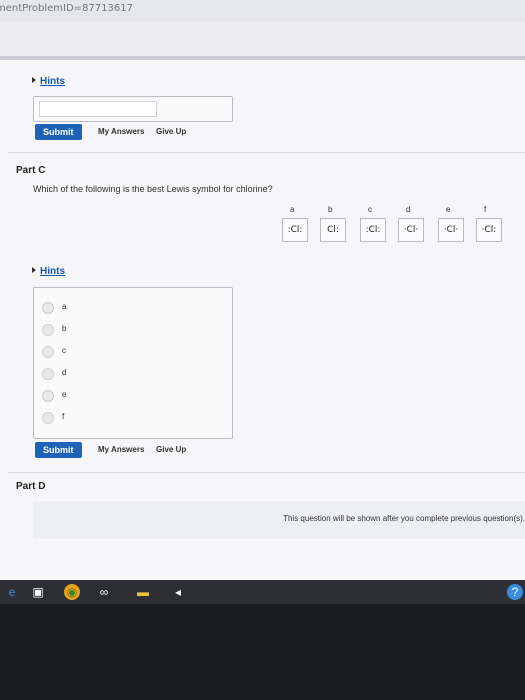 Image resolution: width=525 pixels, height=700 pixels. Describe the element at coordinates (98, 109) in the screenshot. I see `part-b-answer-input` at that location.